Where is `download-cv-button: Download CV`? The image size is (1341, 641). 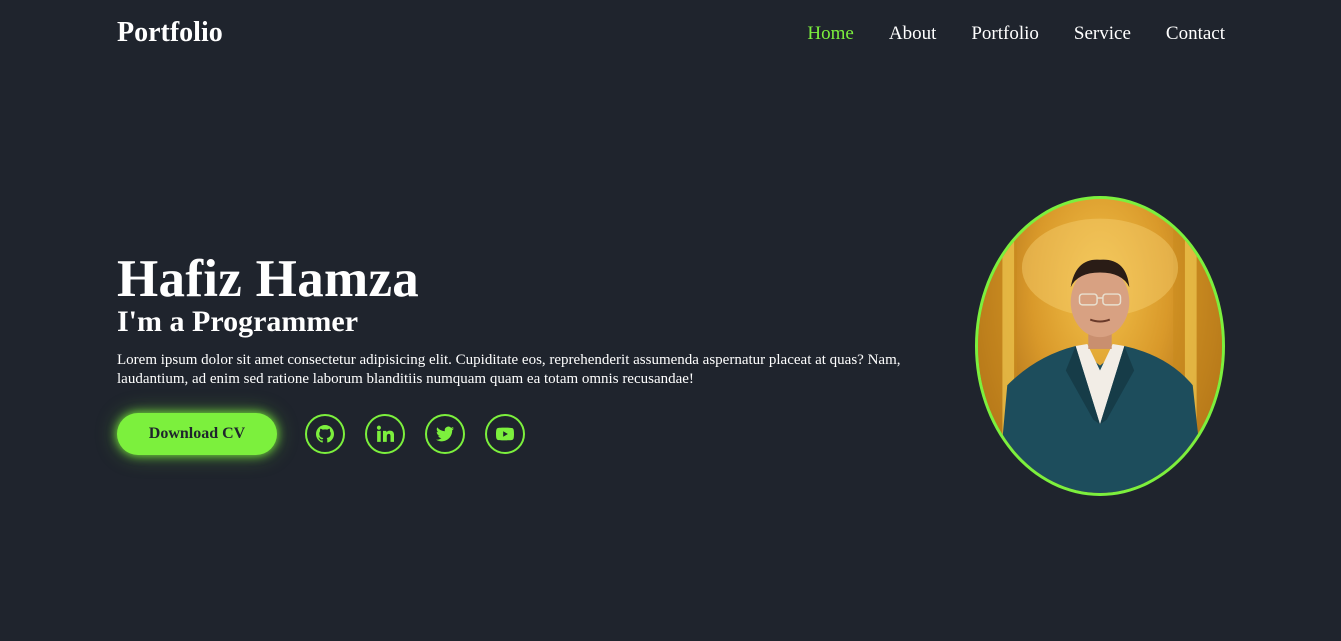 download-cv-button: Download CV is located at coordinates (197, 434).